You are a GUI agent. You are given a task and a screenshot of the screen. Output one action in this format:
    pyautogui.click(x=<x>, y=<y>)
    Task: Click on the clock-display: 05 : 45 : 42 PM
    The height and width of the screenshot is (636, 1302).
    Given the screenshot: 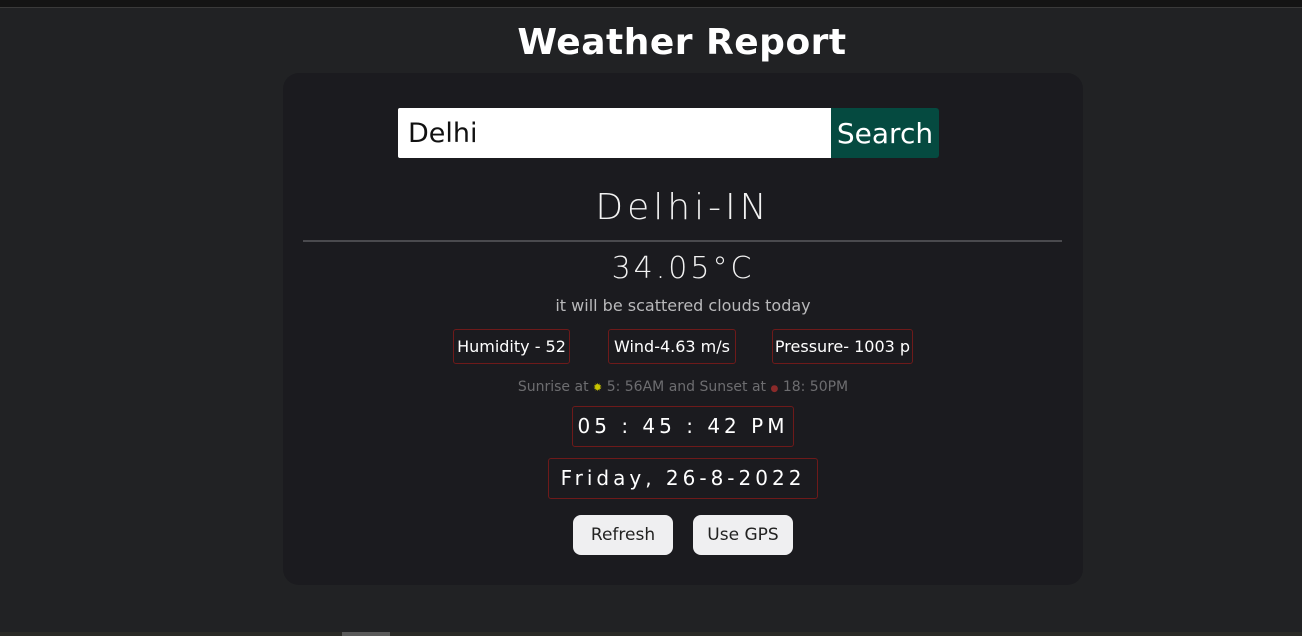 What is the action you would take?
    pyautogui.click(x=683, y=426)
    